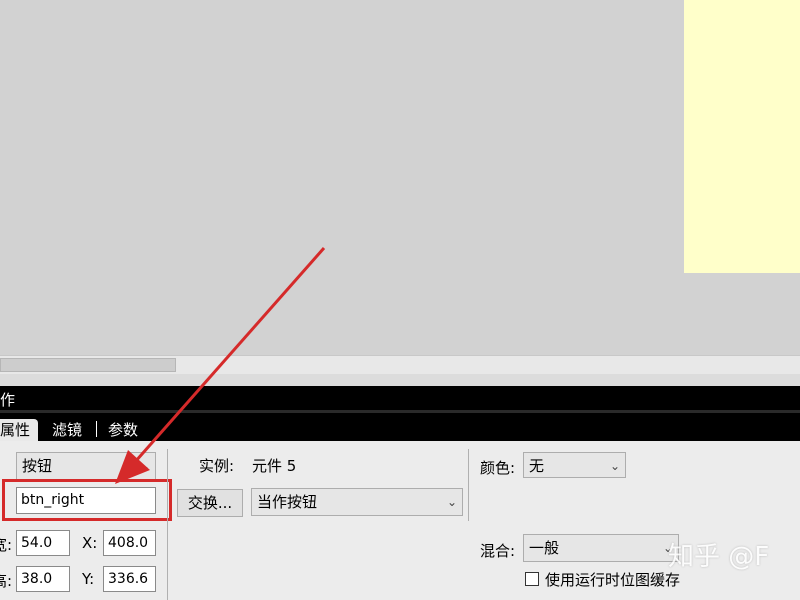 Image resolution: width=800 pixels, height=600 pixels. What do you see at coordinates (43, 579) in the screenshot?
I see `height-input: 38.0` at bounding box center [43, 579].